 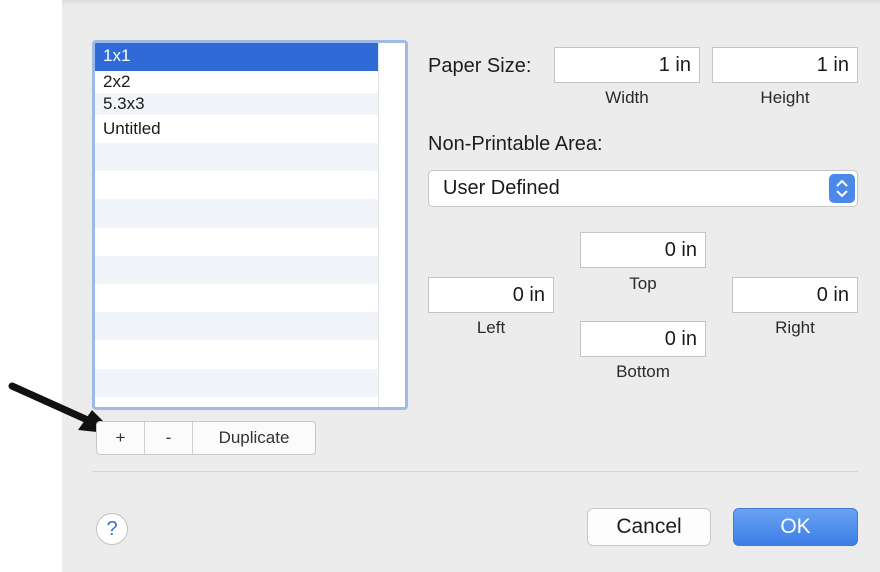 I want to click on paper-width-field: 1 in, so click(x=627, y=65).